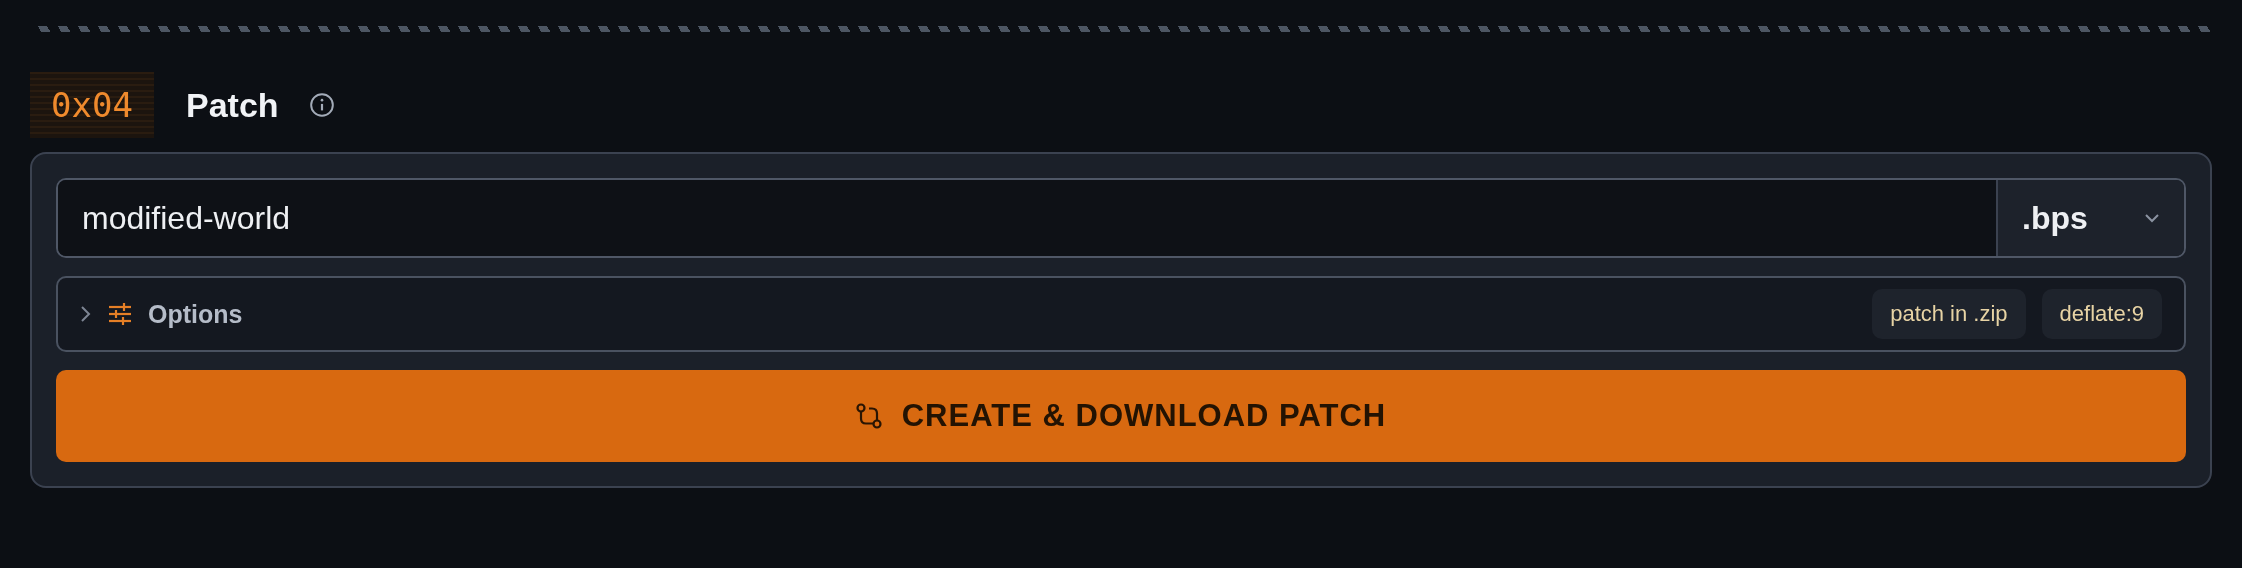 The width and height of the screenshot is (2242, 568). Describe the element at coordinates (195, 314) in the screenshot. I see `options-label: Options` at that location.